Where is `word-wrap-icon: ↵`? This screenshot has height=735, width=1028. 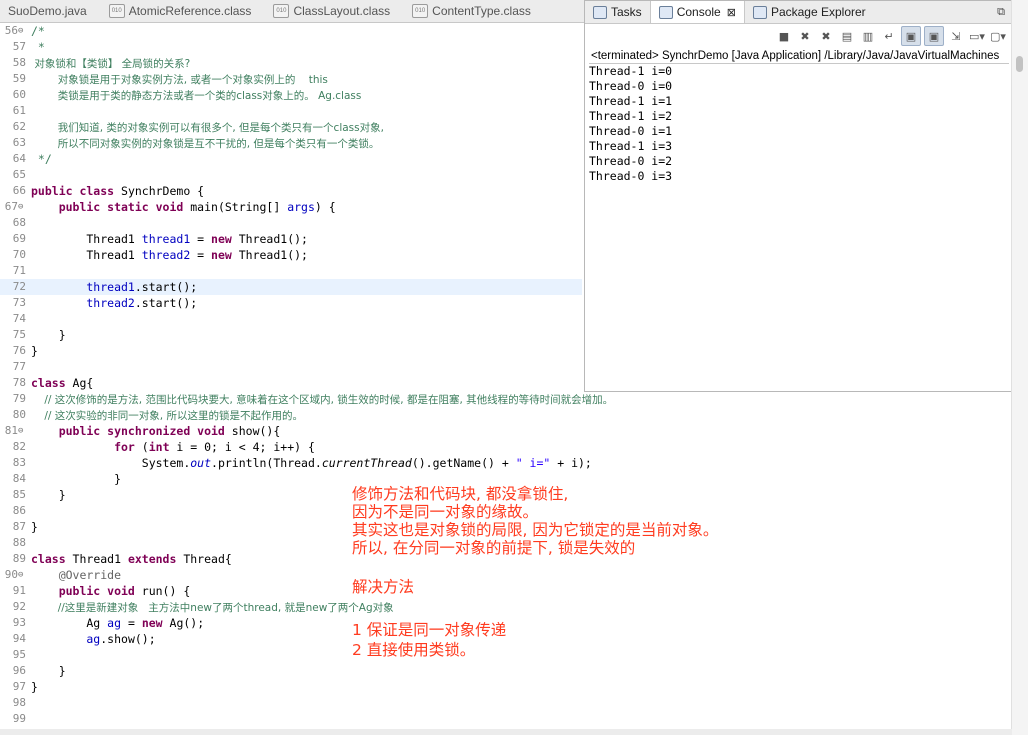
word-wrap-icon: ↵ is located at coordinates (889, 36).